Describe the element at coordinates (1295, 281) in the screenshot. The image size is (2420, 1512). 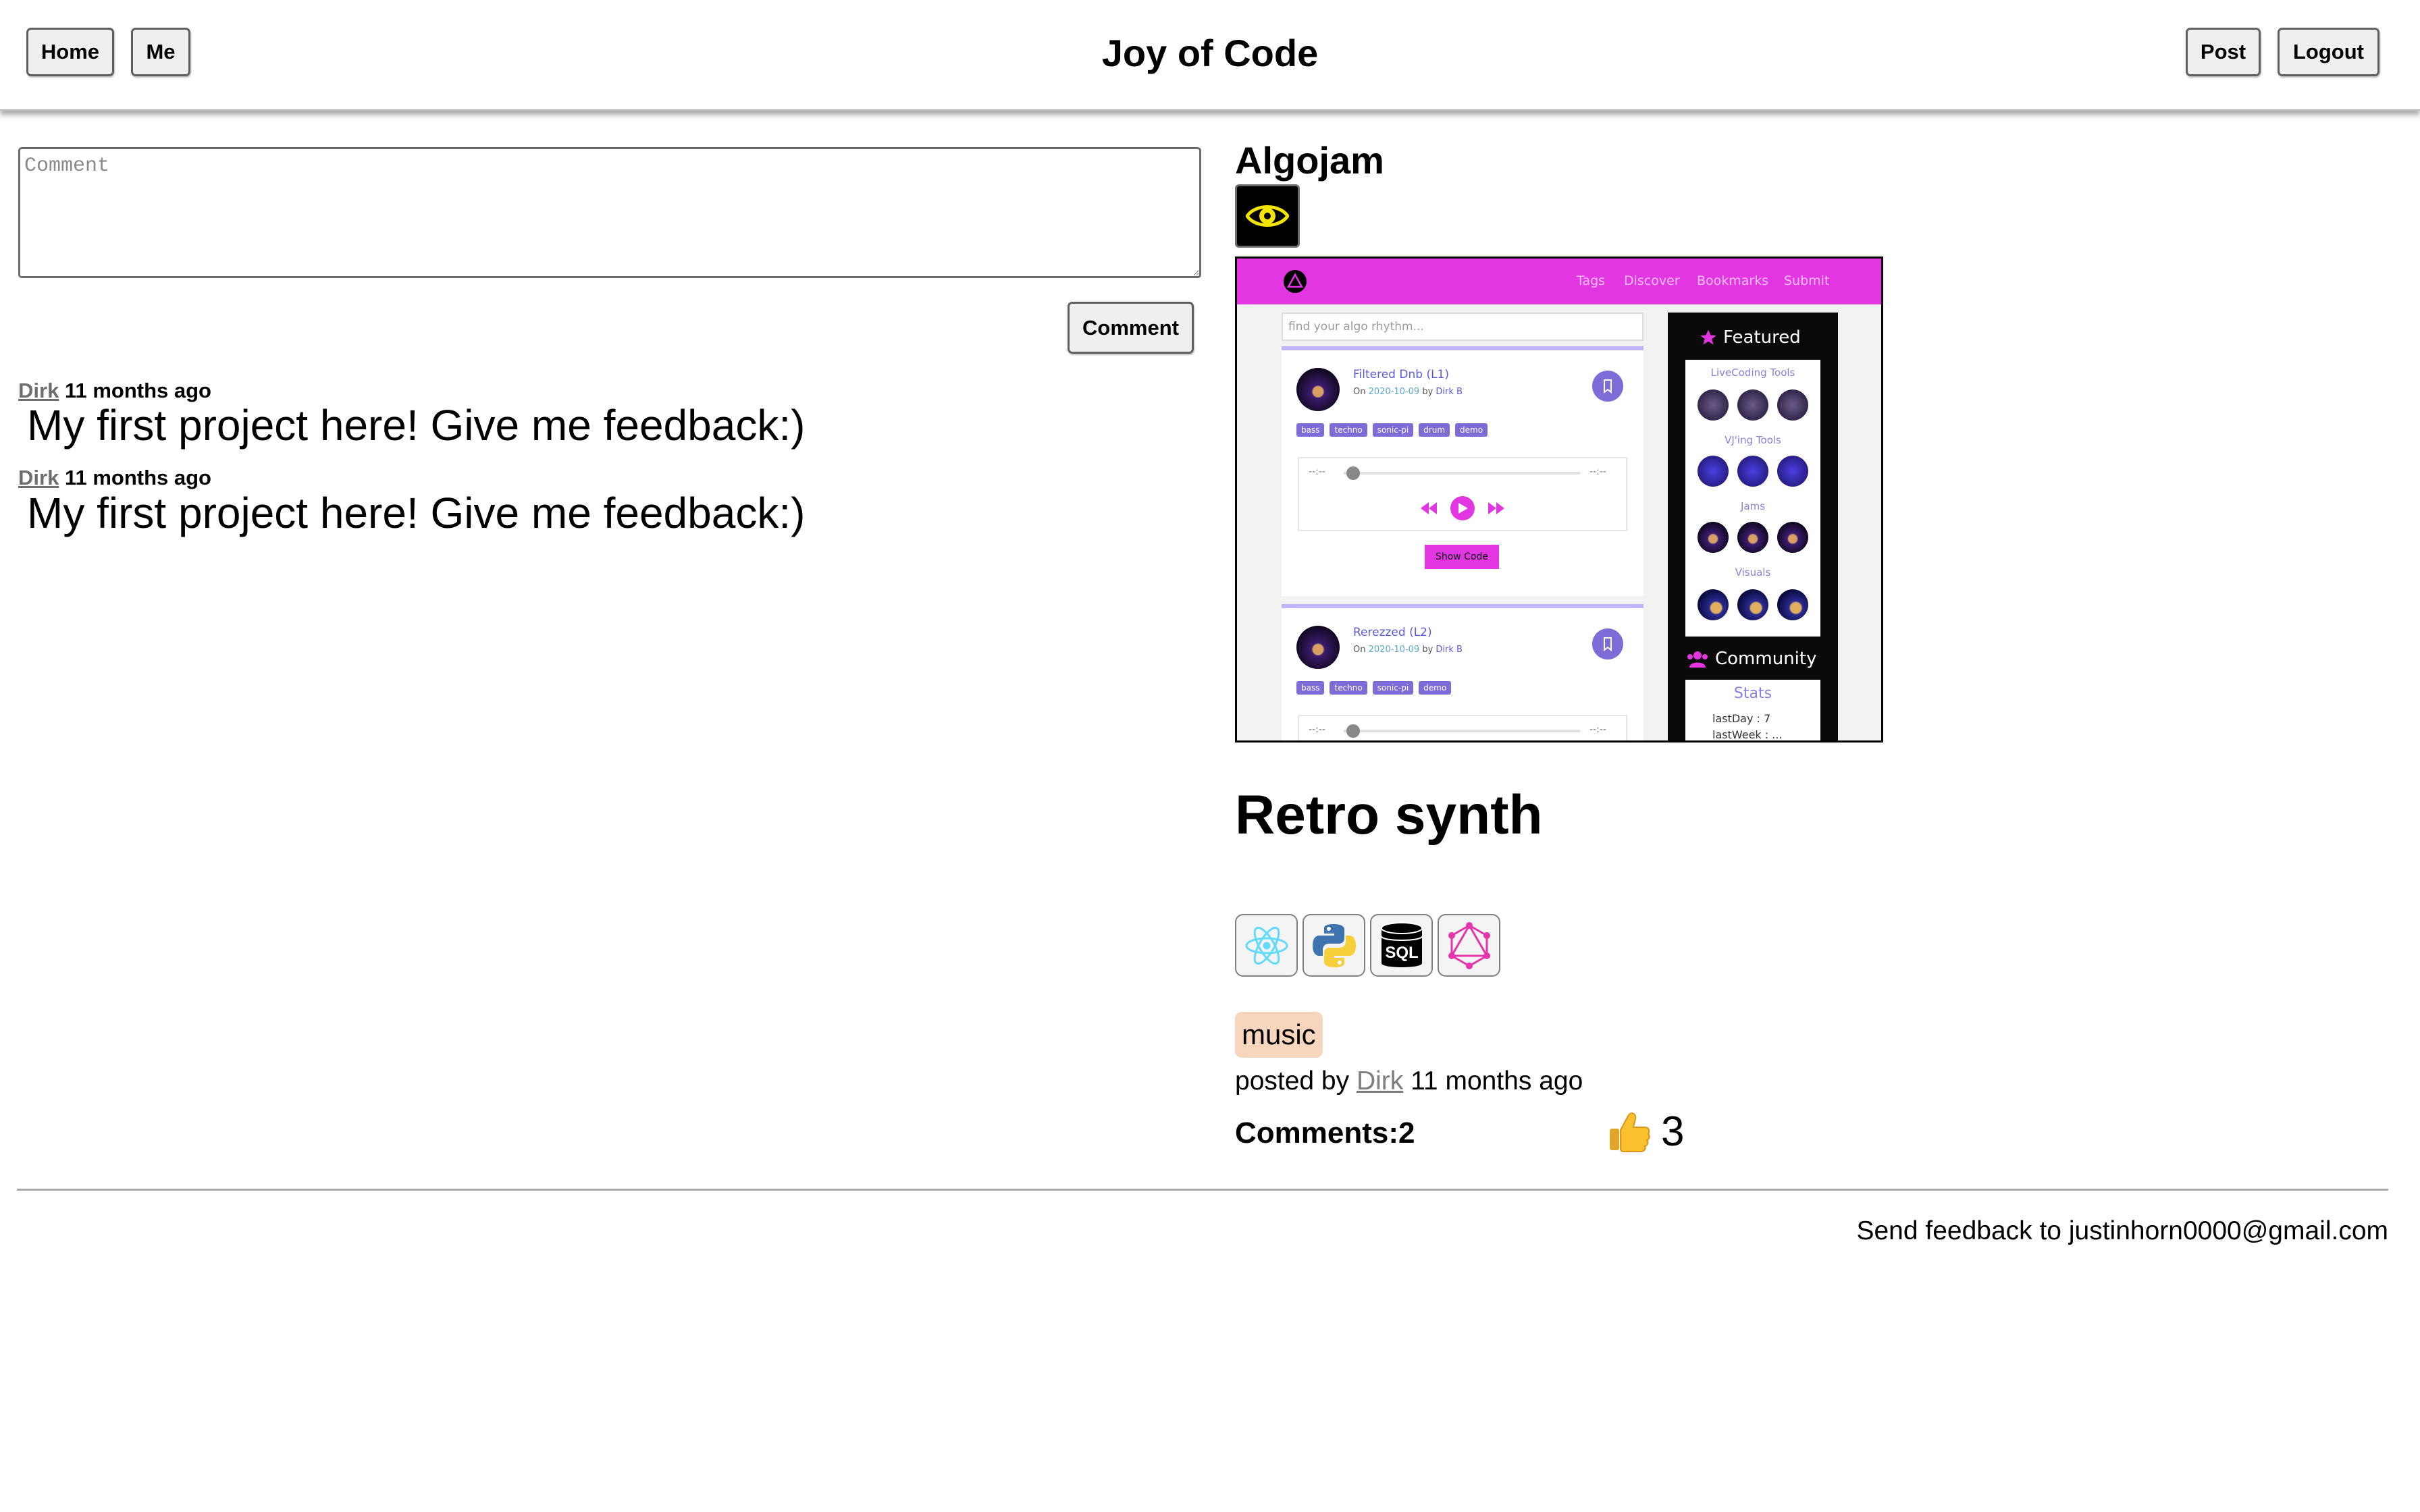
I see `mini-logo-icon` at that location.